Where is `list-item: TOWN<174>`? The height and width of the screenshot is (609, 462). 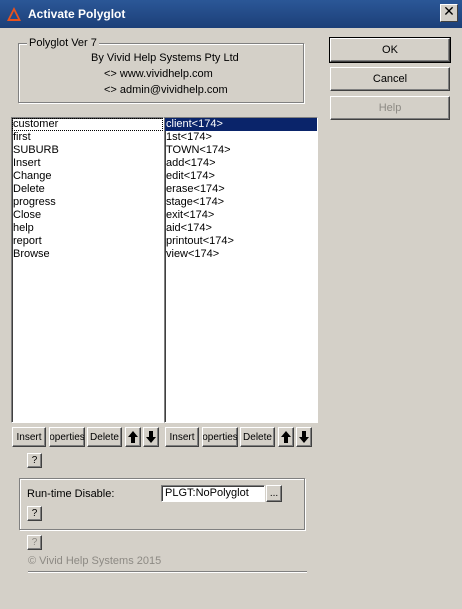 list-item: TOWN<174> is located at coordinates (241, 150).